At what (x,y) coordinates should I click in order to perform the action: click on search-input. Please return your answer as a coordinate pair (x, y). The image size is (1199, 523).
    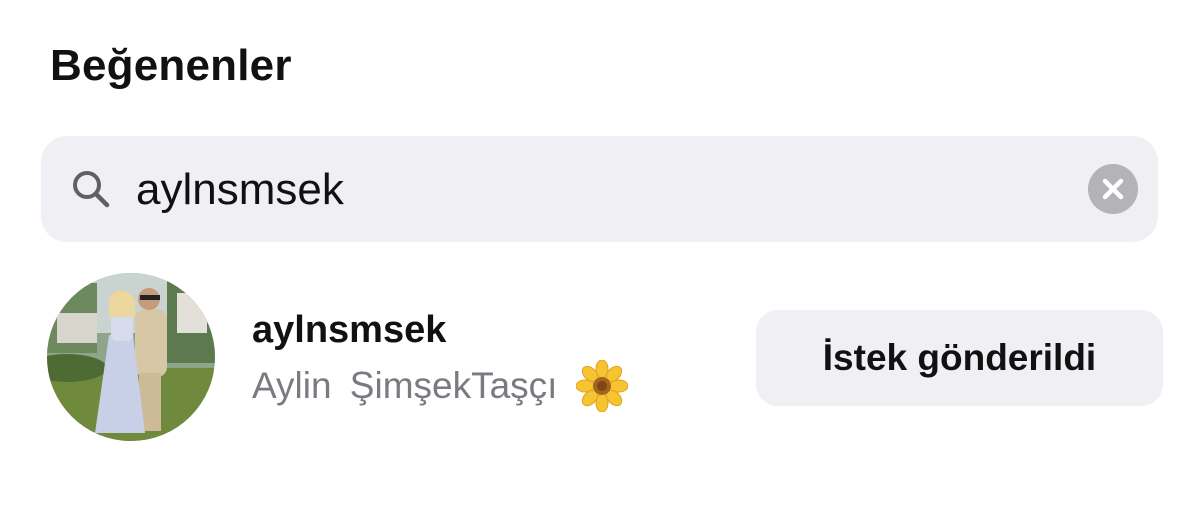
    Looking at the image, I should click on (586, 190).